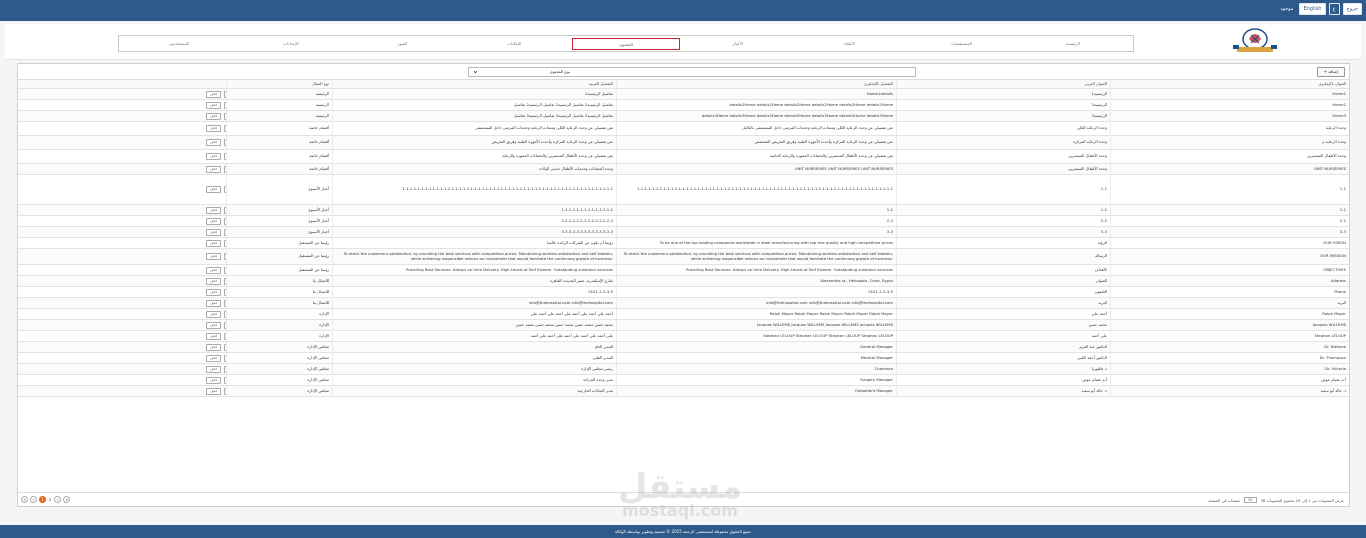 This screenshot has height=538, width=1366. What do you see at coordinates (279, 358) in the screenshot?
I see `table-cell: مجلس الإدارة` at bounding box center [279, 358].